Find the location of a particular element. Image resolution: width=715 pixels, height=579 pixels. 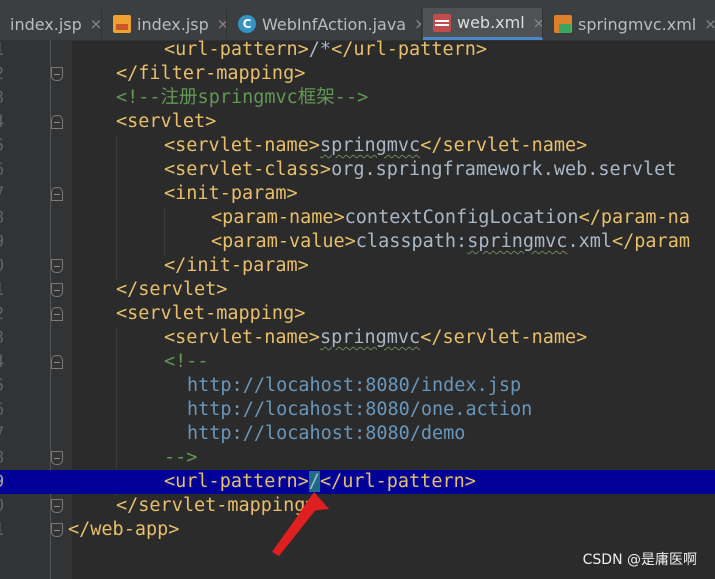

watermark: CSDN @是庸医啊 is located at coordinates (639, 560).